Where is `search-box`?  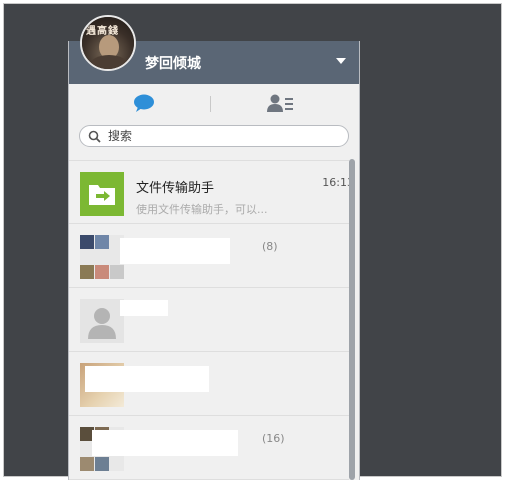
search-box is located at coordinates (214, 136).